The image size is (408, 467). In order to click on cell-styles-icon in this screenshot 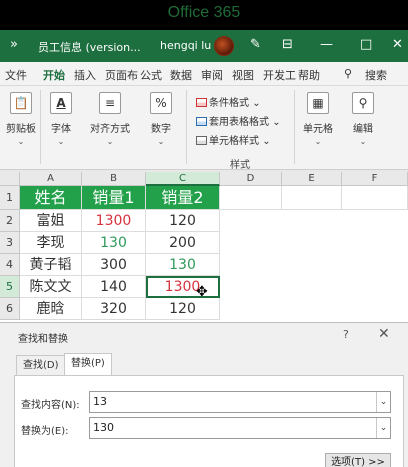, I will do `click(201, 140)`.